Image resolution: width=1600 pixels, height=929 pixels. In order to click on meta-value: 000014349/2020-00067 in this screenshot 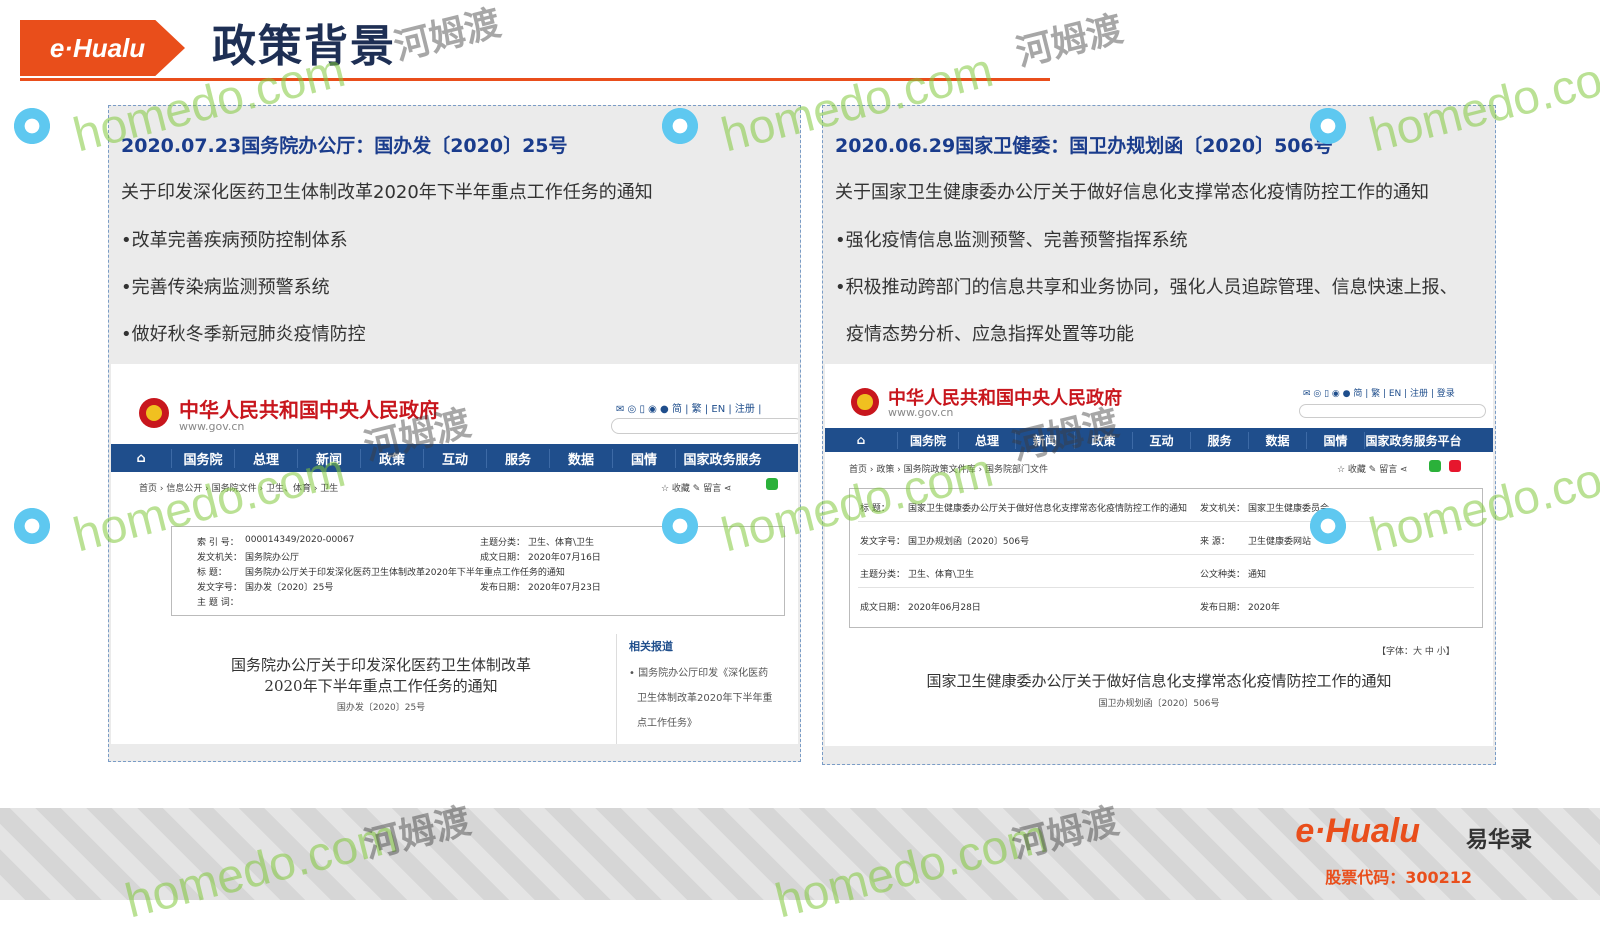, I will do `click(300, 540)`.